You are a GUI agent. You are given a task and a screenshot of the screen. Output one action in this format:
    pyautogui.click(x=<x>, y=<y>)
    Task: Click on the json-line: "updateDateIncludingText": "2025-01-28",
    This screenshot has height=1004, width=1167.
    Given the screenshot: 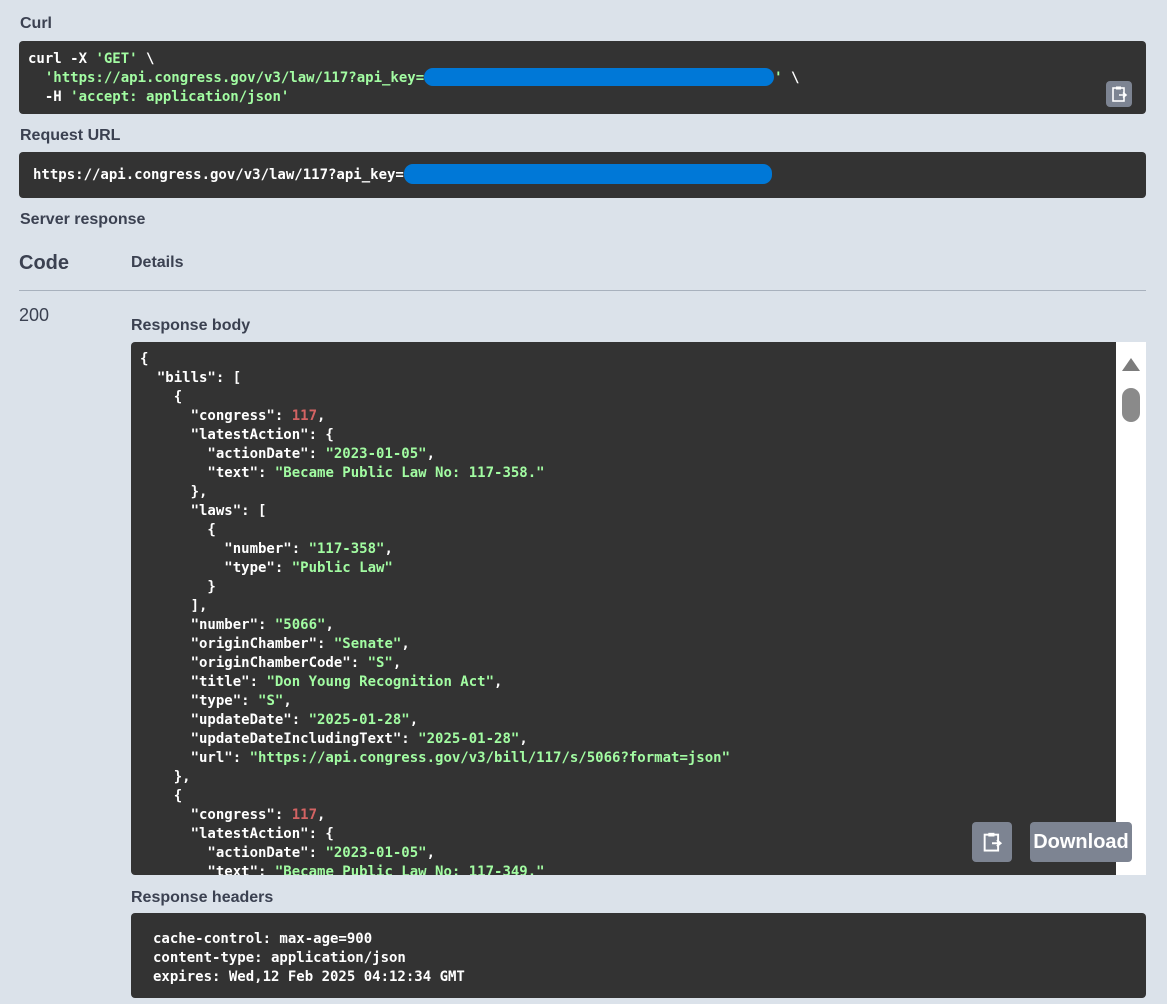 What is the action you would take?
    pyautogui.click(x=334, y=739)
    